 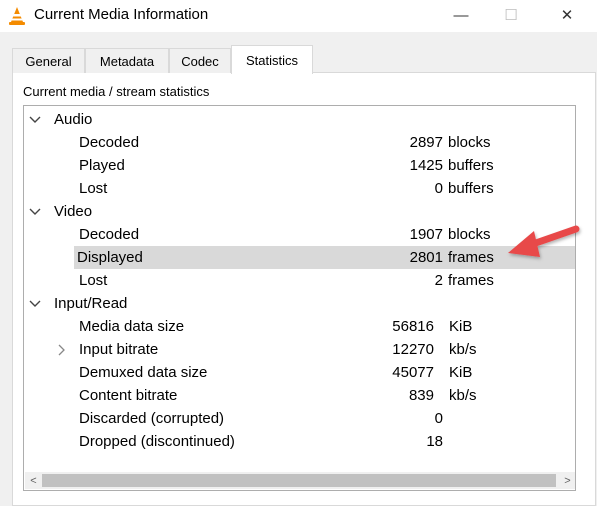 I want to click on stat-value: 2, so click(x=438, y=280).